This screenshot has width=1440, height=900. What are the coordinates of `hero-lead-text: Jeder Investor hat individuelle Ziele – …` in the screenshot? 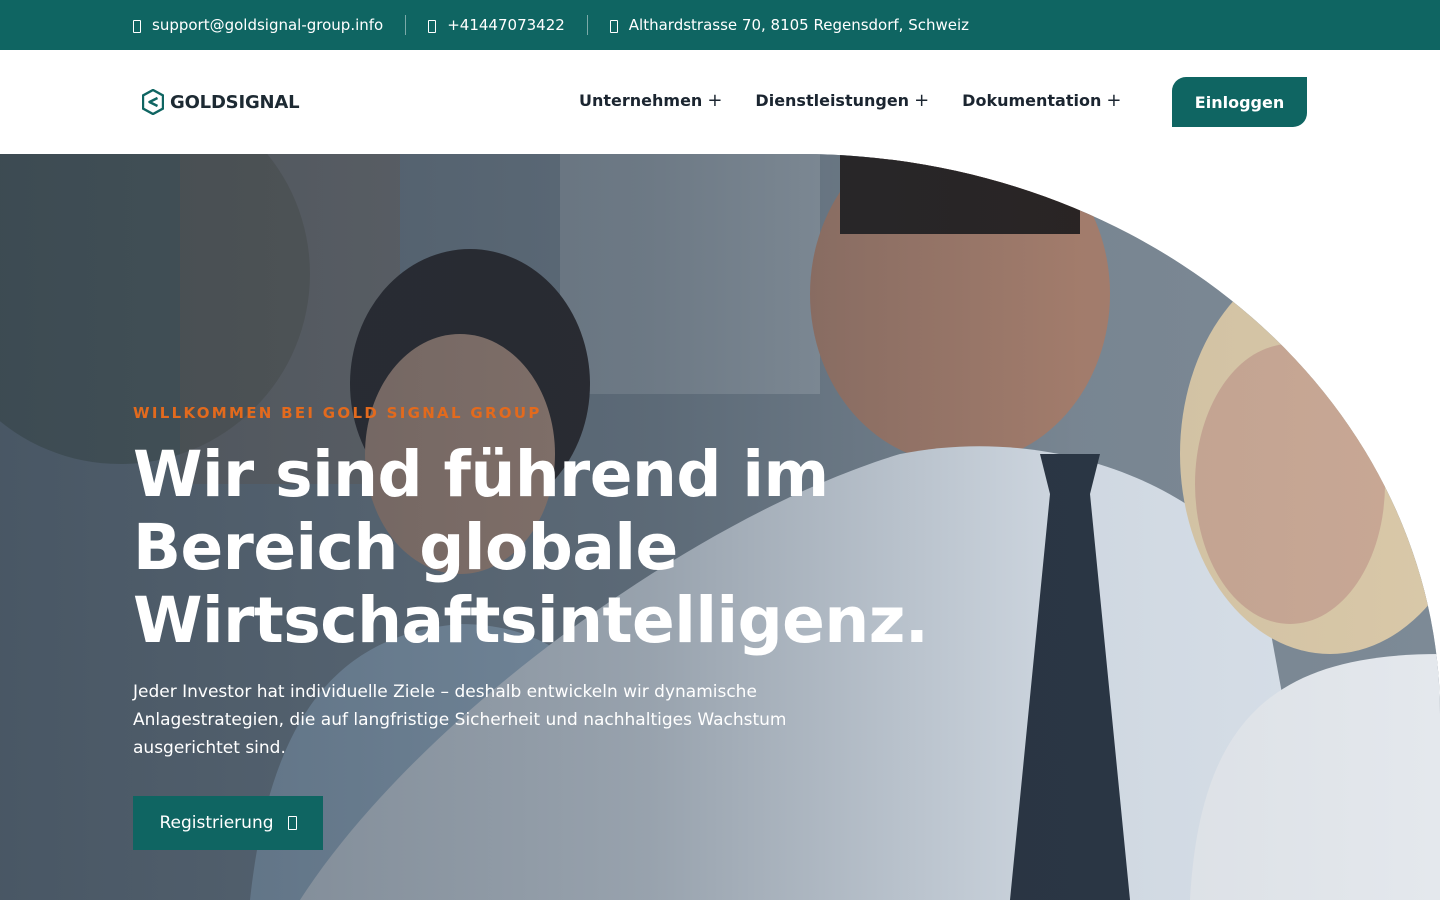 It's located at (473, 720).